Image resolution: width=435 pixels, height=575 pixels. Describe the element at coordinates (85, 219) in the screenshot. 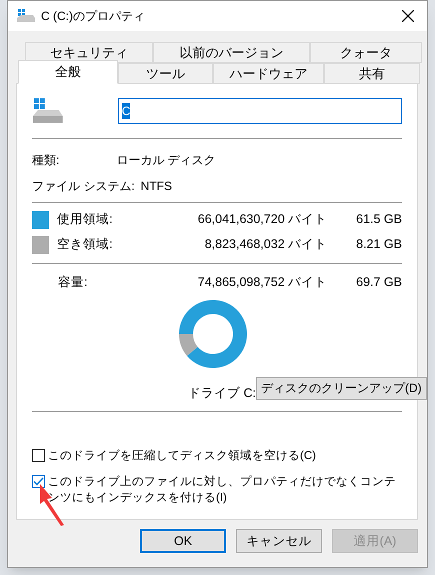

I see `usage-label: 使用領域:` at that location.